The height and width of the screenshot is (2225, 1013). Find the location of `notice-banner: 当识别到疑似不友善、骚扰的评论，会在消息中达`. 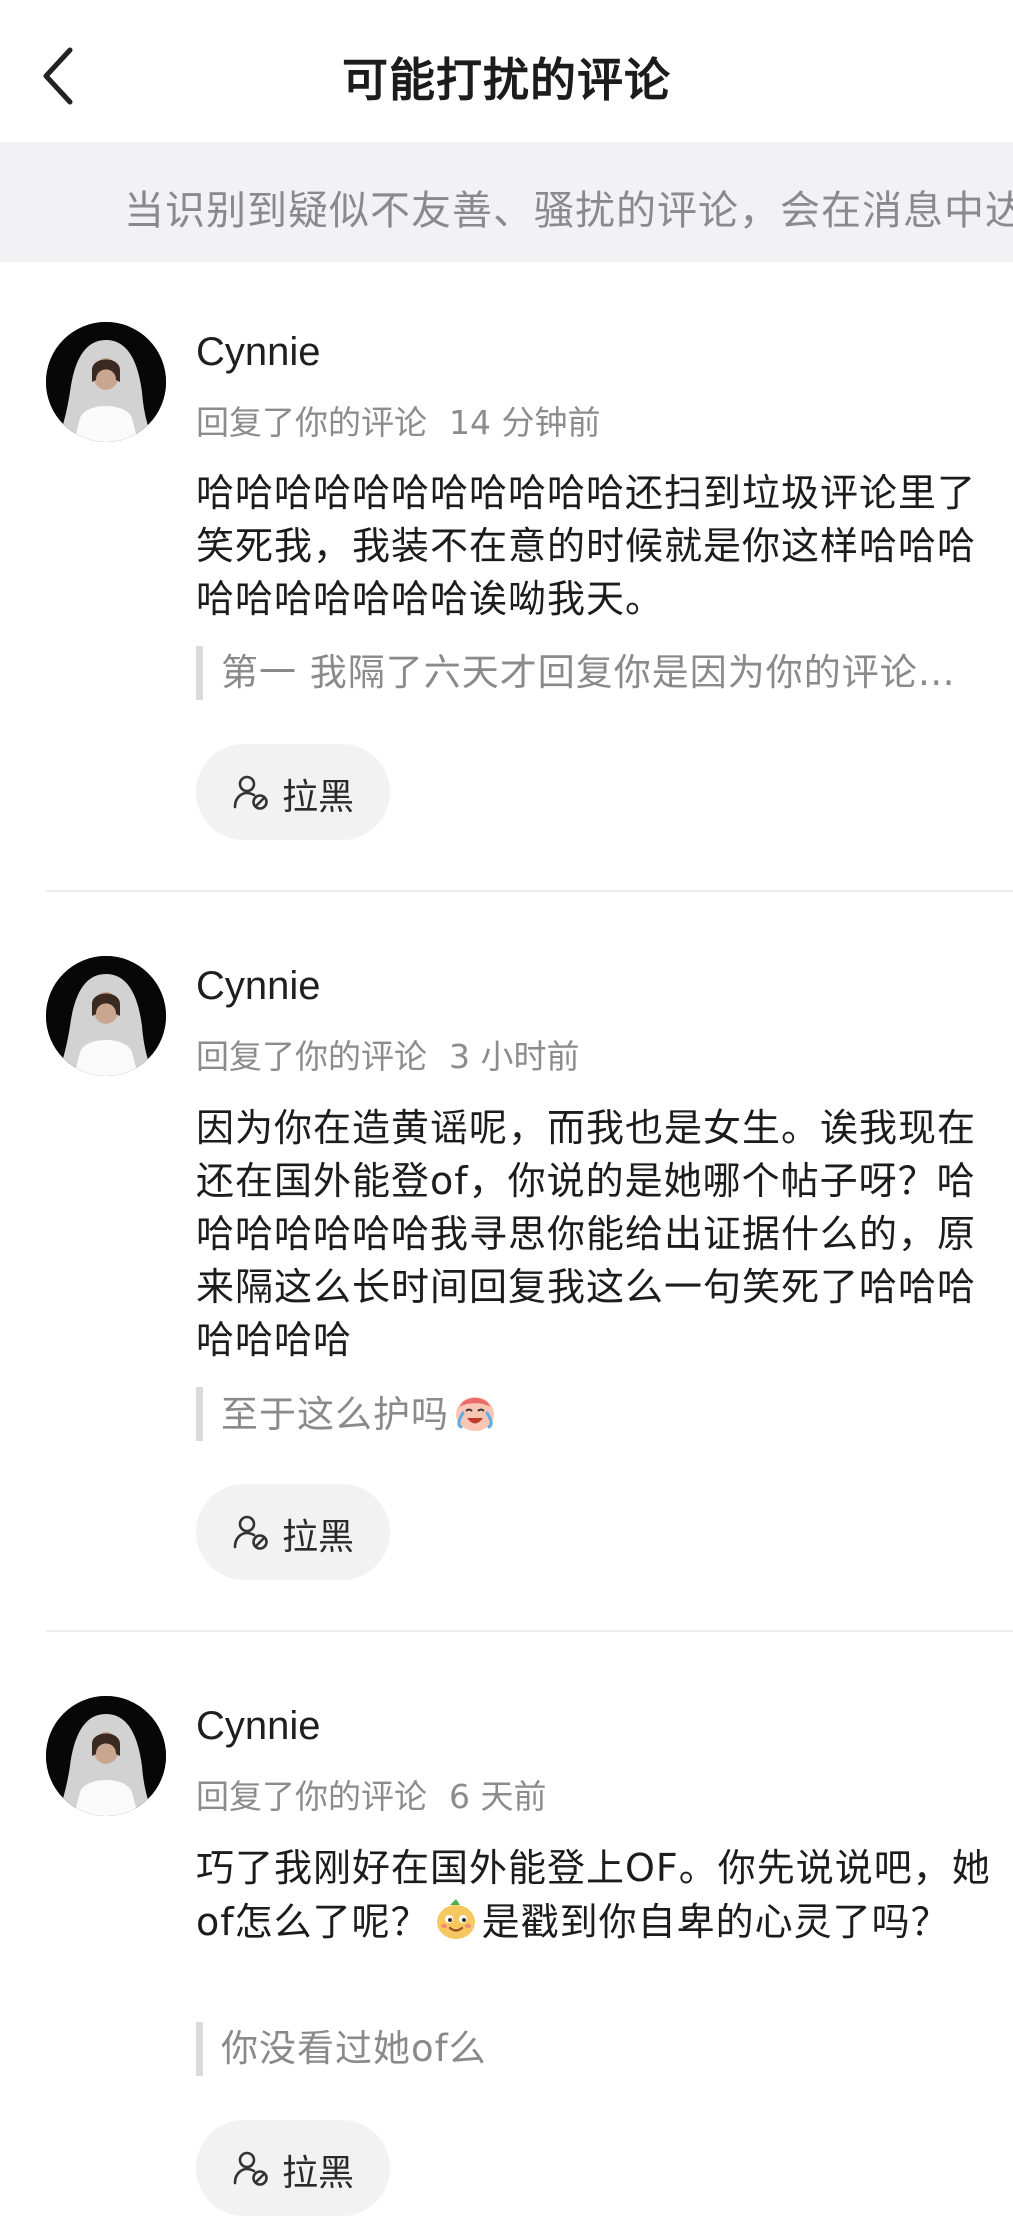

notice-banner: 当识别到疑似不友善、骚扰的评论，会在消息中达 is located at coordinates (506, 202).